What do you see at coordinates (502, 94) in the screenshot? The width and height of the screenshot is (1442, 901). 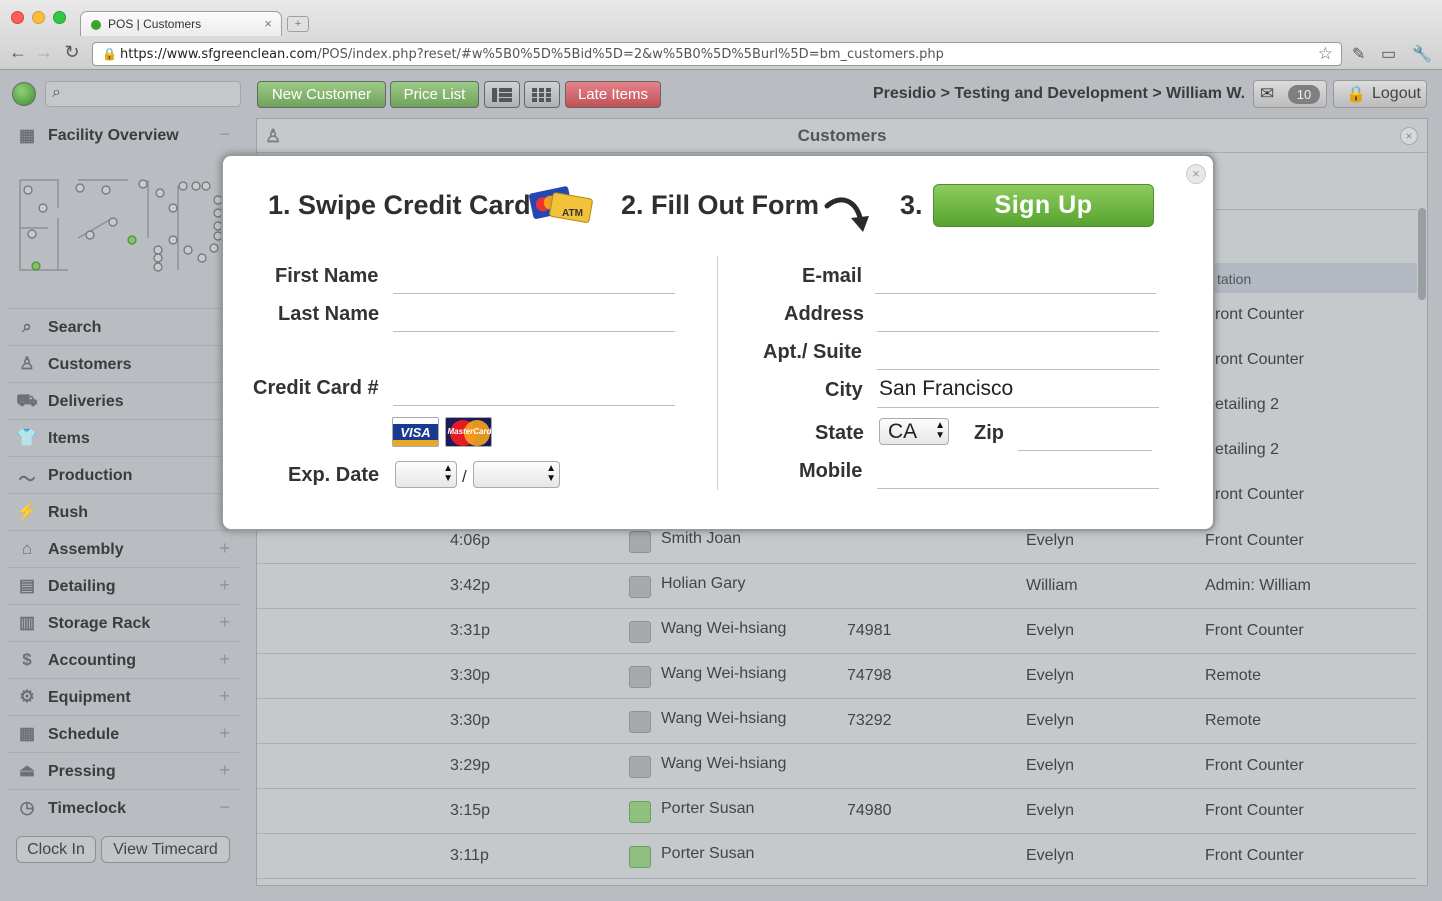 I see `list-view-button` at bounding box center [502, 94].